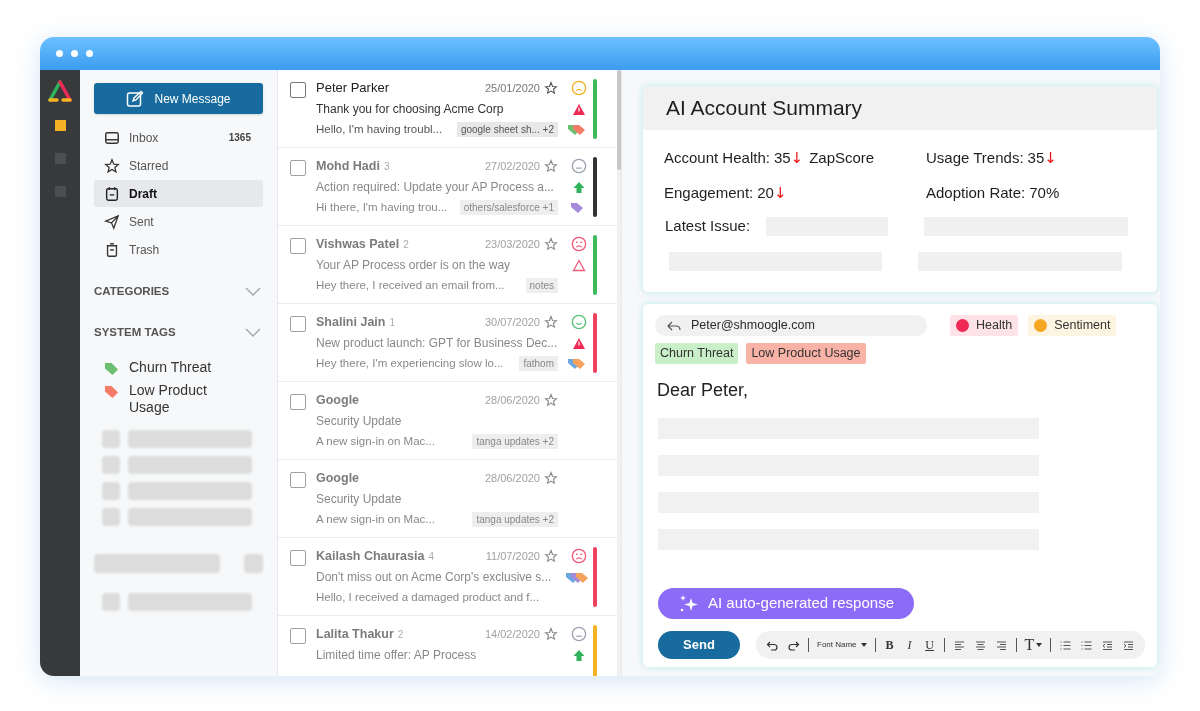  What do you see at coordinates (410, 109) in the screenshot?
I see `email-subject: Thank you for choosing Acme Corp` at bounding box center [410, 109].